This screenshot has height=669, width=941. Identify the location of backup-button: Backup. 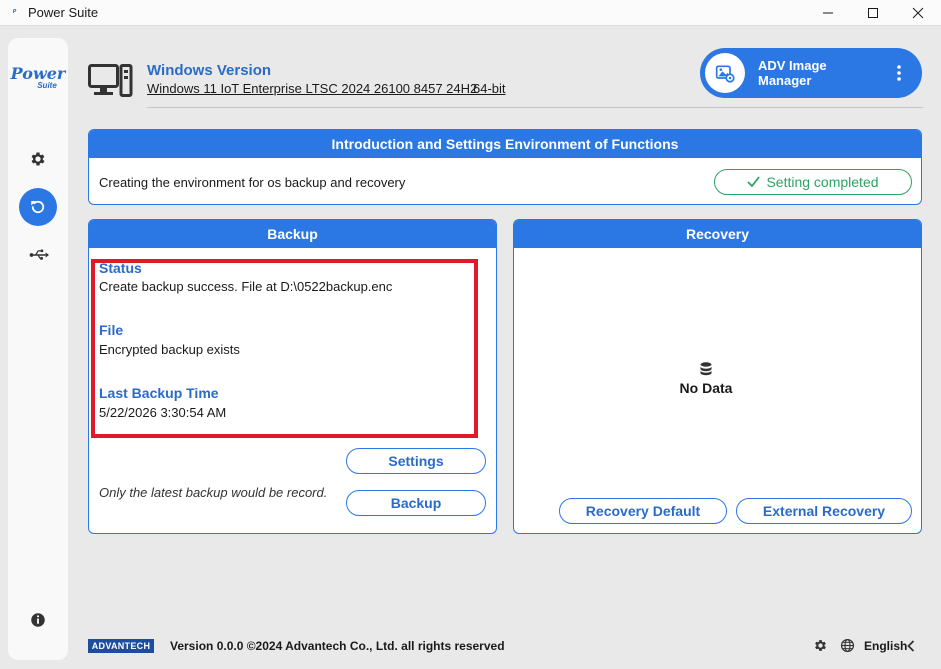
(416, 503).